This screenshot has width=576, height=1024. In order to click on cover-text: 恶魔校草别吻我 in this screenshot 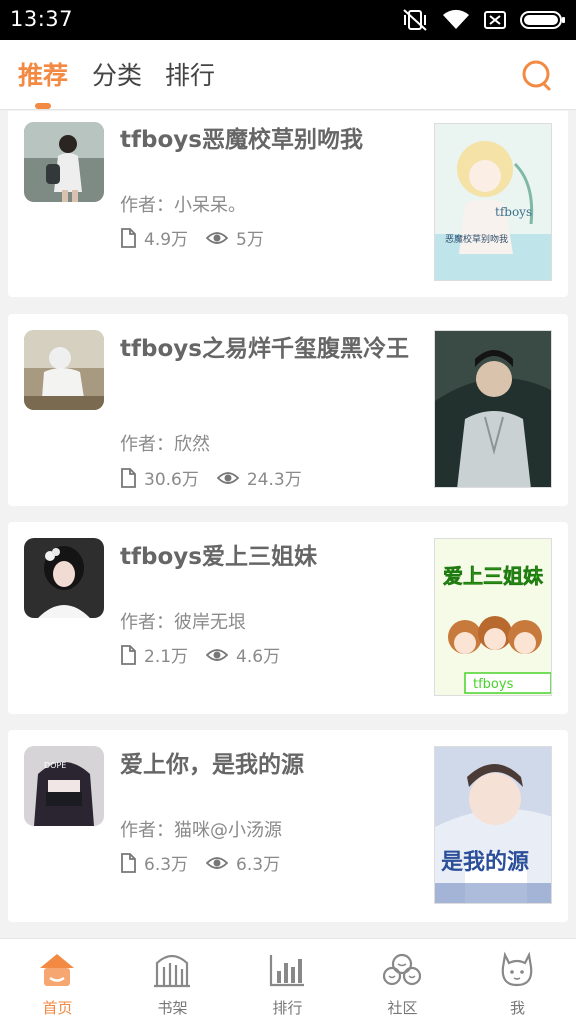, I will do `click(476, 239)`.